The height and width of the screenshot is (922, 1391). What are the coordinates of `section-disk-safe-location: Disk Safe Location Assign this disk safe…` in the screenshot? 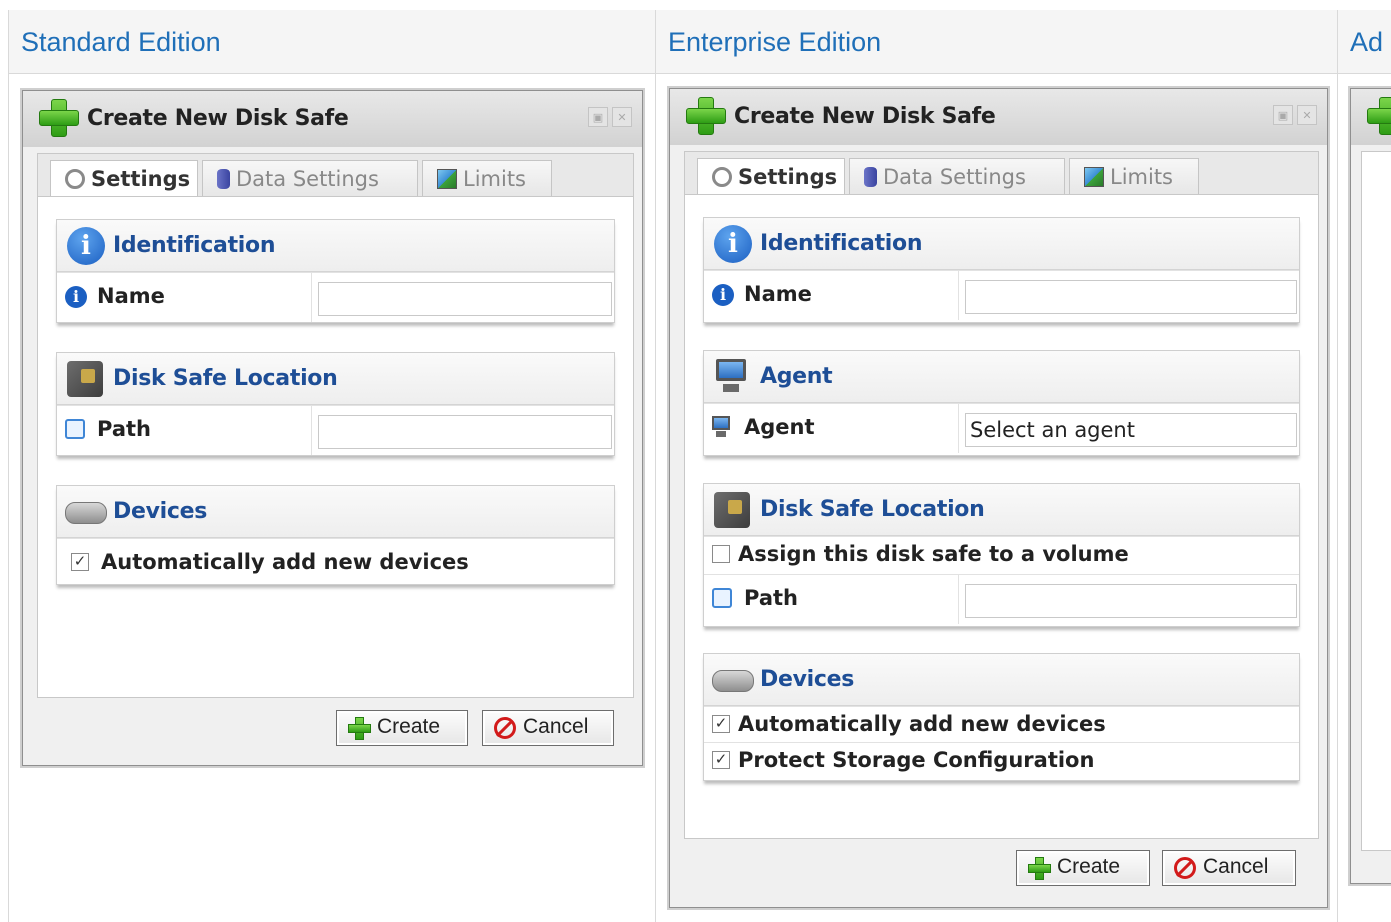 It's located at (1001, 555).